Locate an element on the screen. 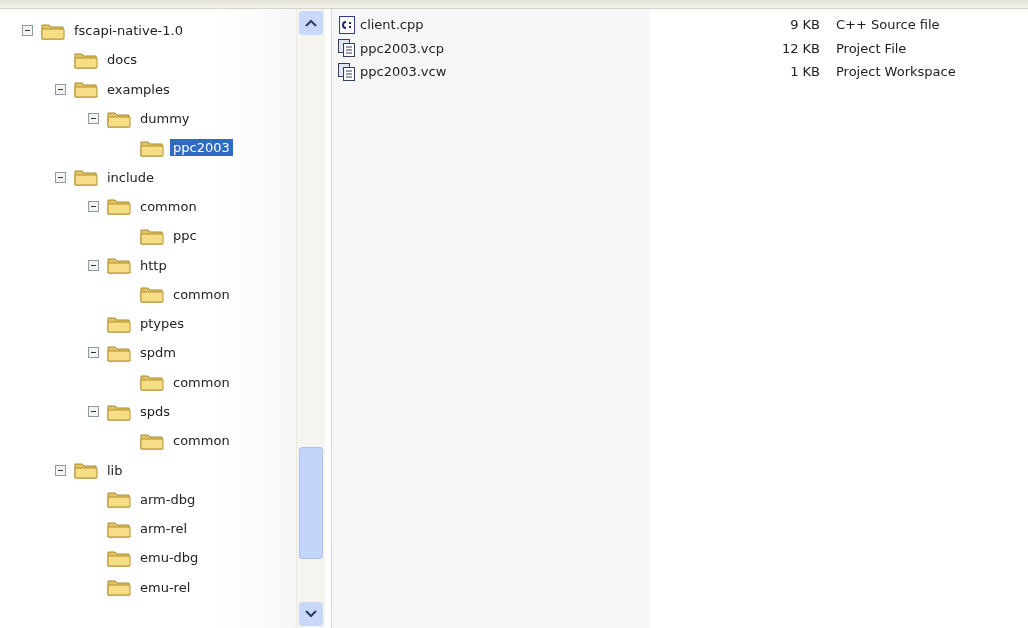 Image resolution: width=1028 pixels, height=628 pixels. folder-label: spds is located at coordinates (155, 411).